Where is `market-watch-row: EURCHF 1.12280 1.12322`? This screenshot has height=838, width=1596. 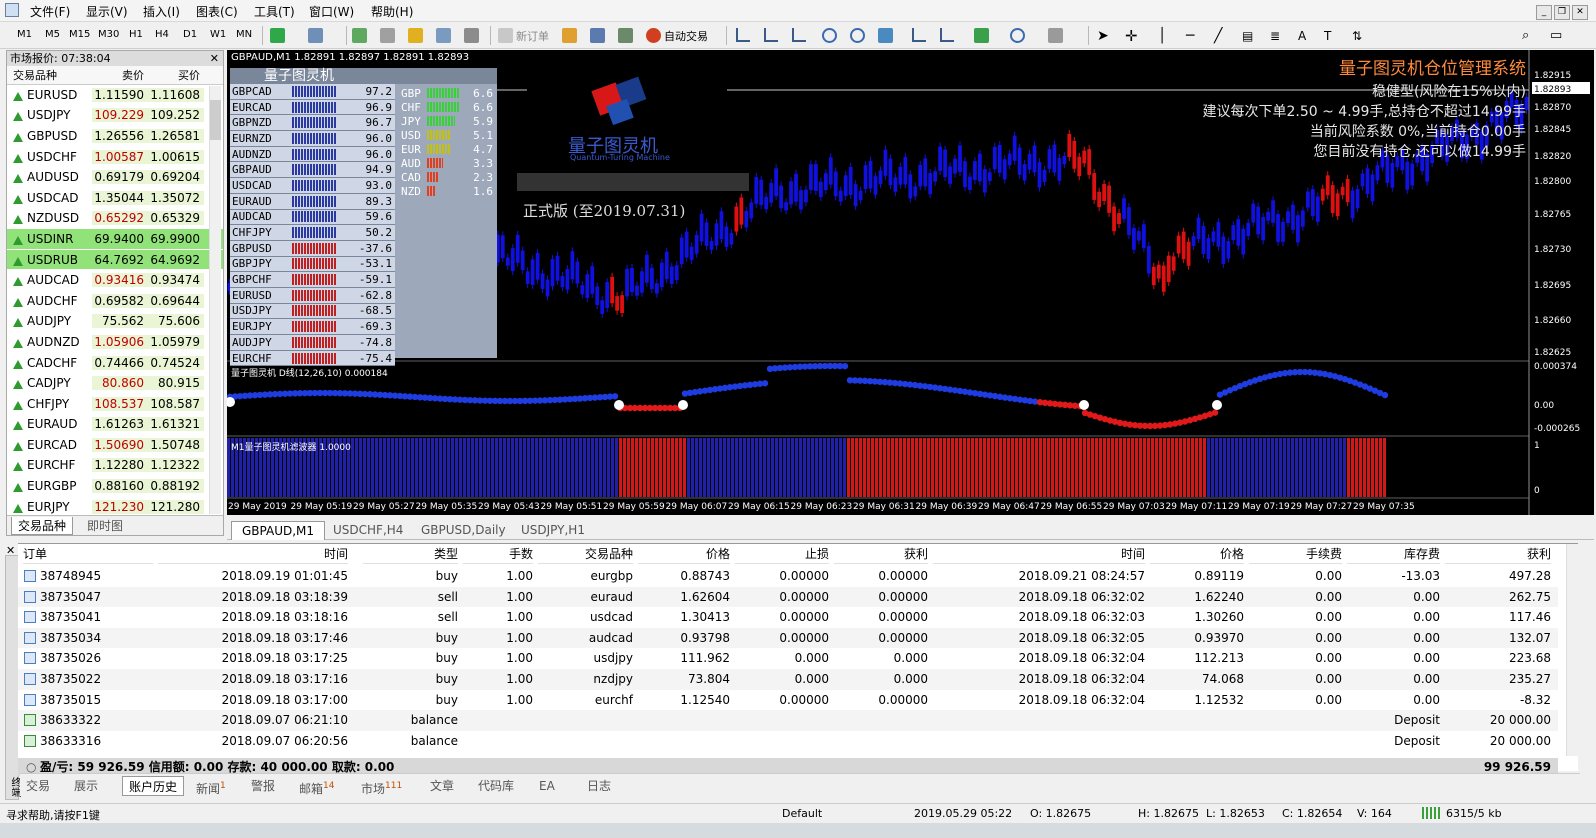 market-watch-row: EURCHF 1.12280 1.12322 is located at coordinates (115, 466).